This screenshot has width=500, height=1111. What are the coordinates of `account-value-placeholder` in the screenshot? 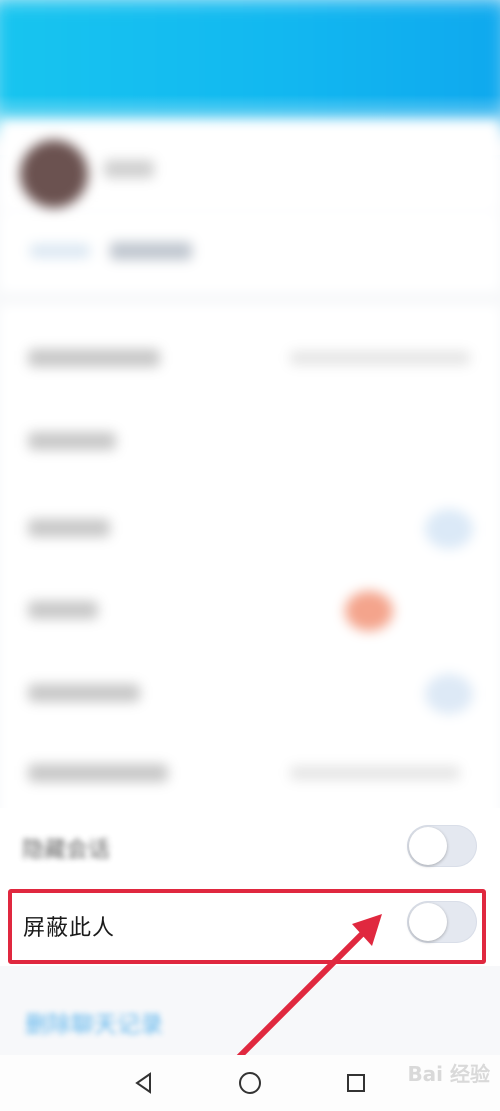 It's located at (151, 251).